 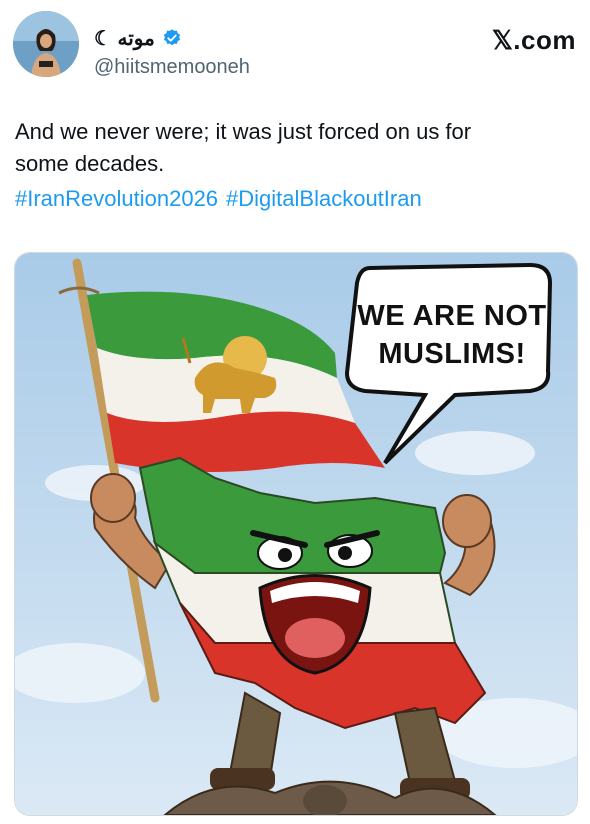 I want to click on tweet-text-line: some decades., so click(x=90, y=163).